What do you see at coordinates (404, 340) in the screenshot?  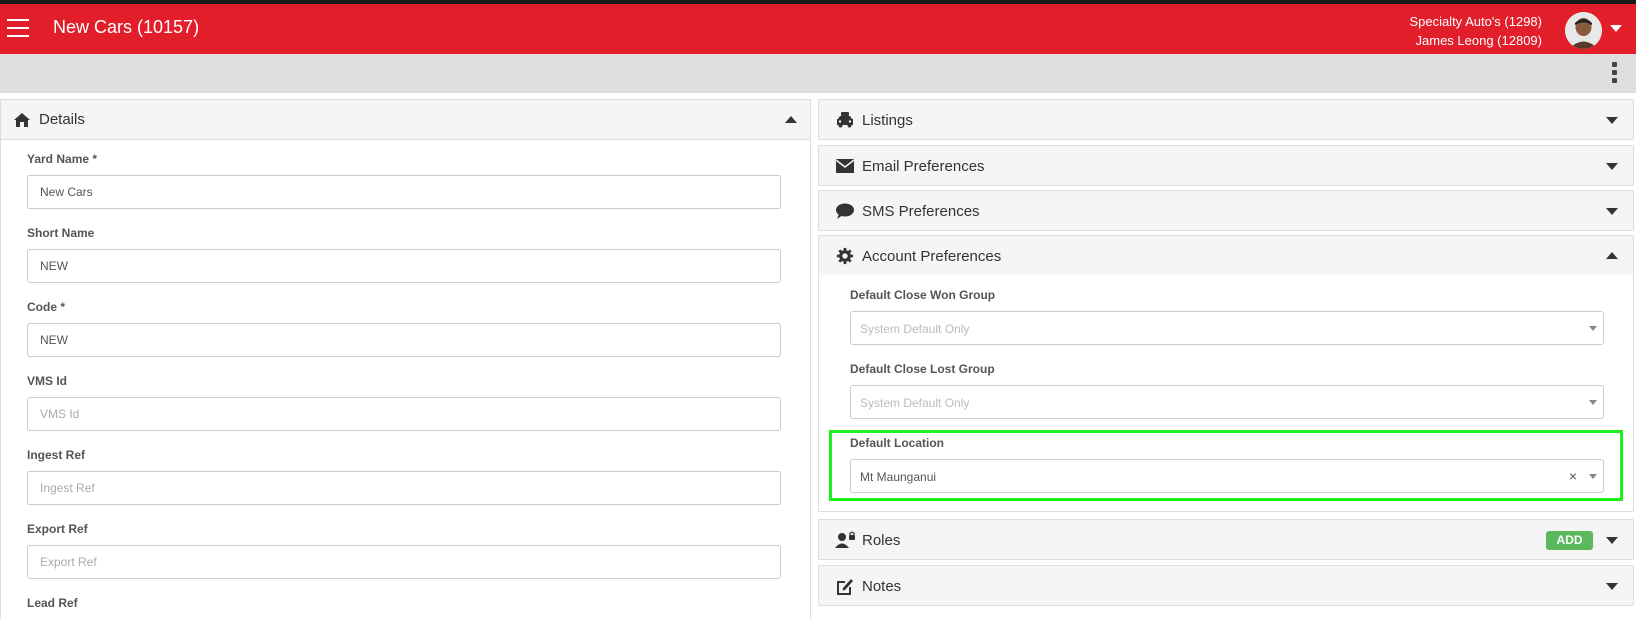 I see `code-input` at bounding box center [404, 340].